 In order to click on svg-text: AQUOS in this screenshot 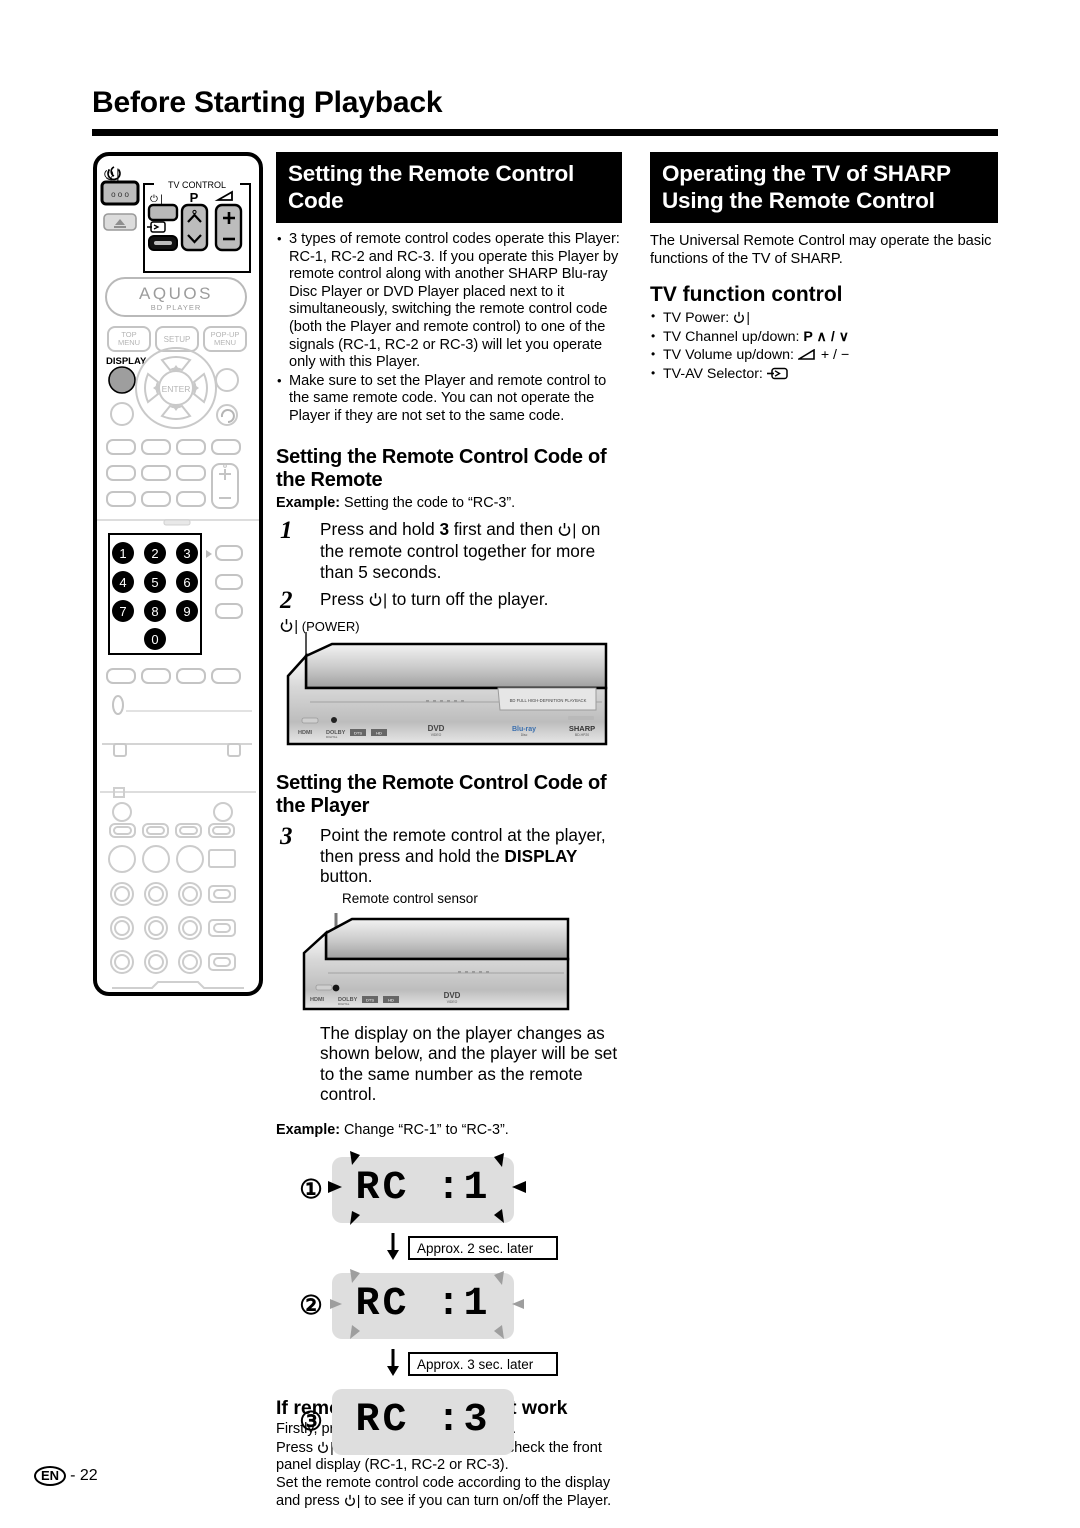, I will do `click(176, 293)`.